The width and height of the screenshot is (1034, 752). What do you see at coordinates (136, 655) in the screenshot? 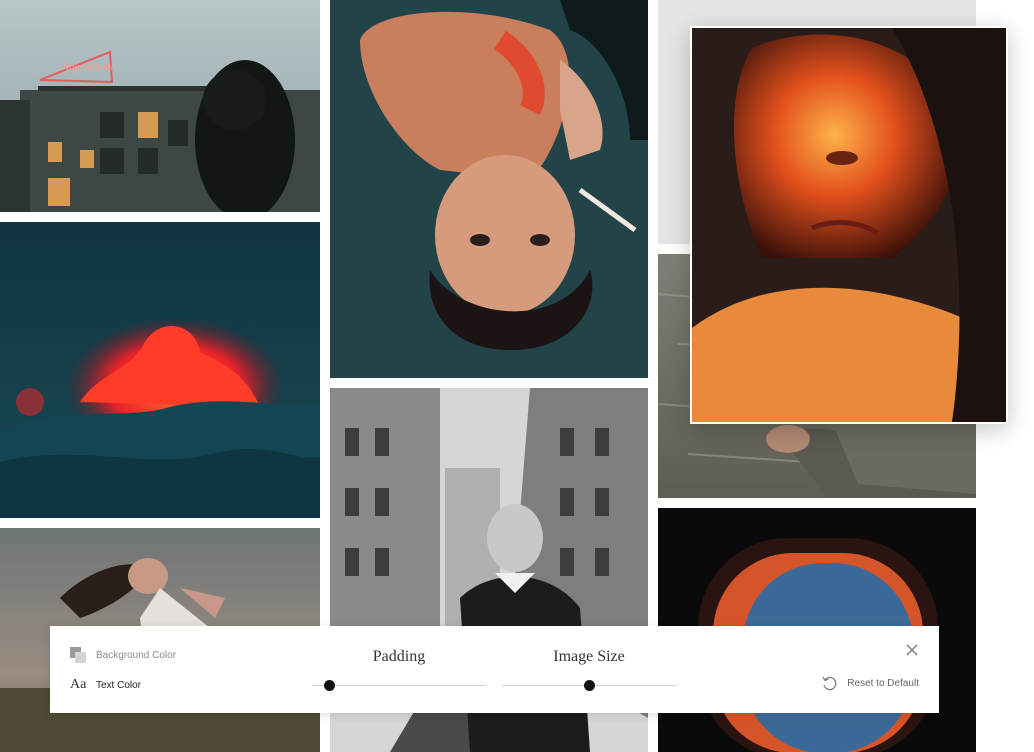
I see `background-color-label: Background Color` at bounding box center [136, 655].